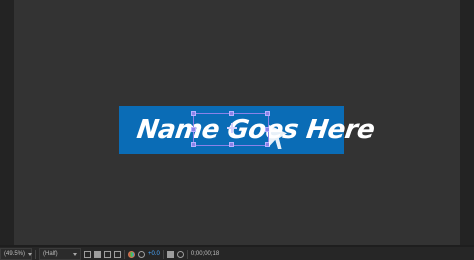  Describe the element at coordinates (141, 254) in the screenshot. I see `exposure-reset-icon` at that location.